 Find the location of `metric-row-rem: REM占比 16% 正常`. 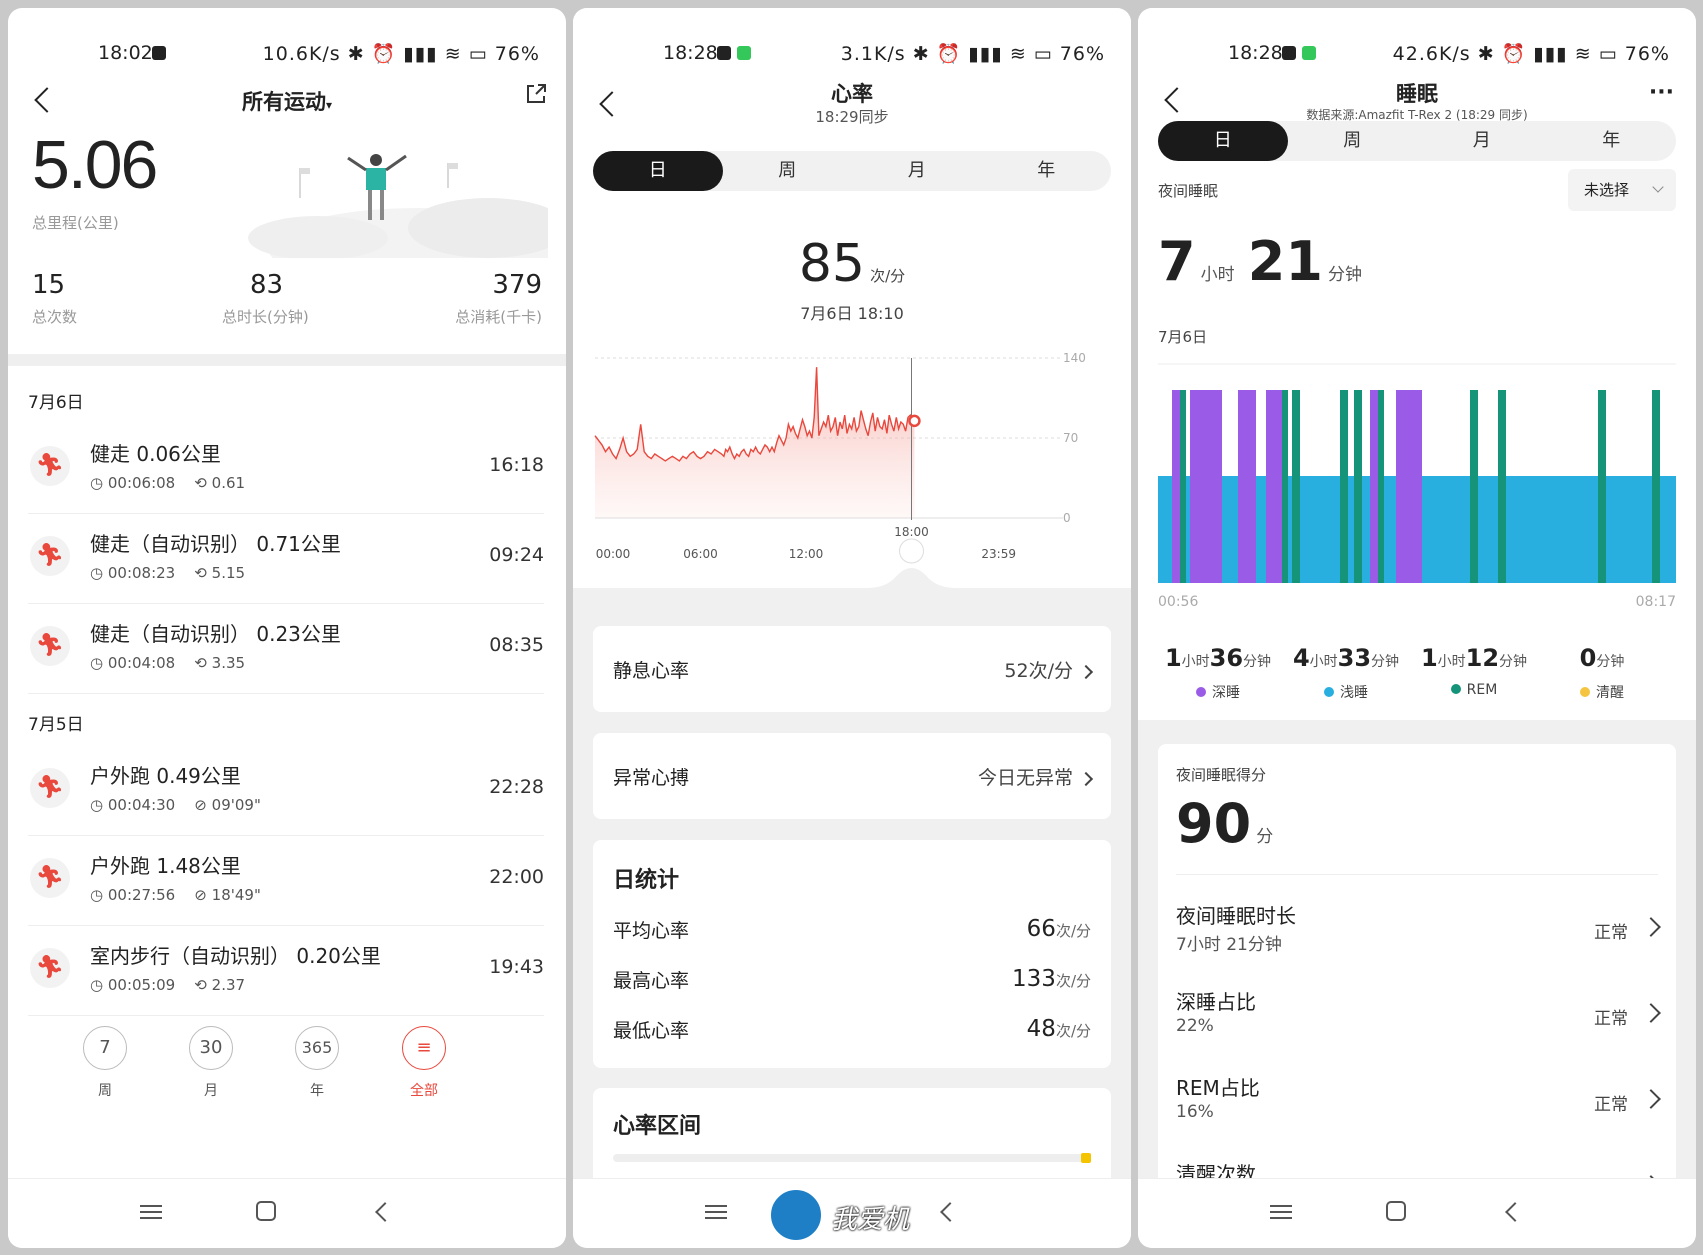

metric-row-rem: REM占比 16% 正常 is located at coordinates (1418, 1112).